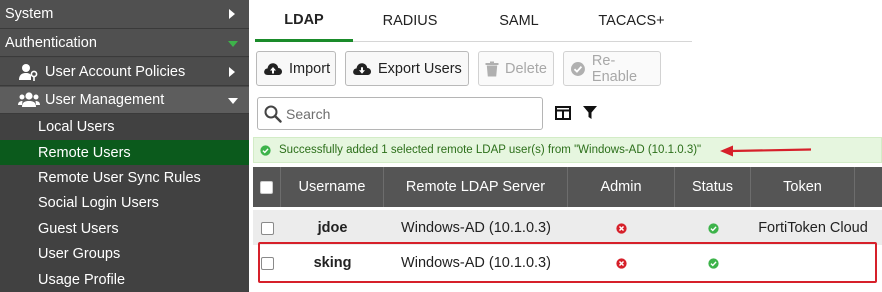 The height and width of the screenshot is (292, 882). I want to click on sidebar-item-local-users: Local Users, so click(124, 127).